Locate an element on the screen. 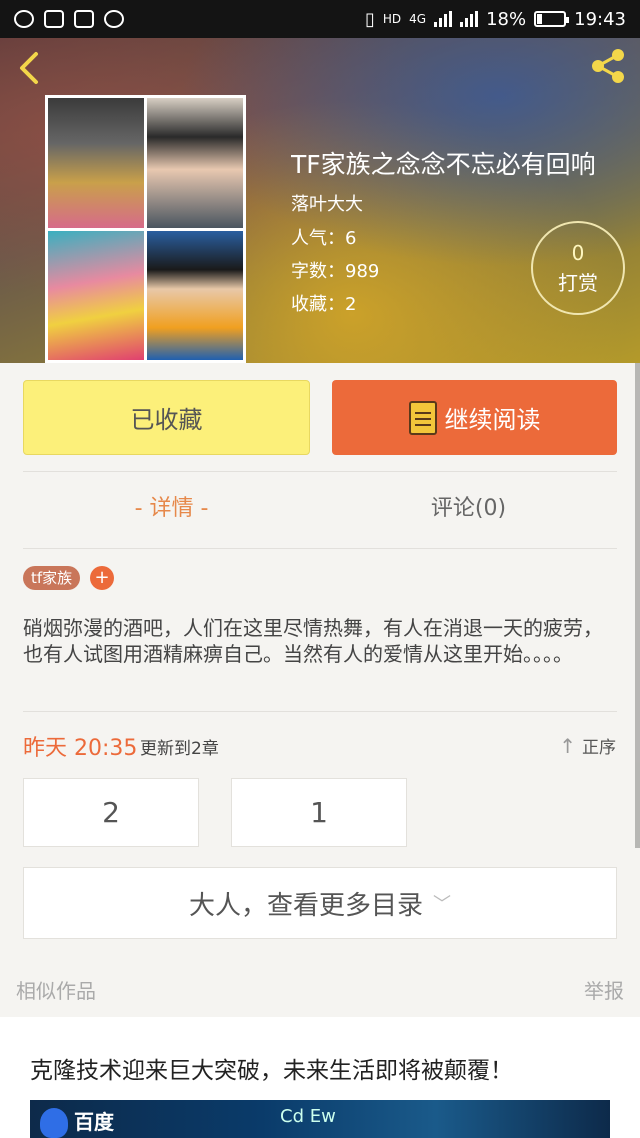 The width and height of the screenshot is (640, 1138). ad-banner: 百度 Cd Ew is located at coordinates (320, 1119).